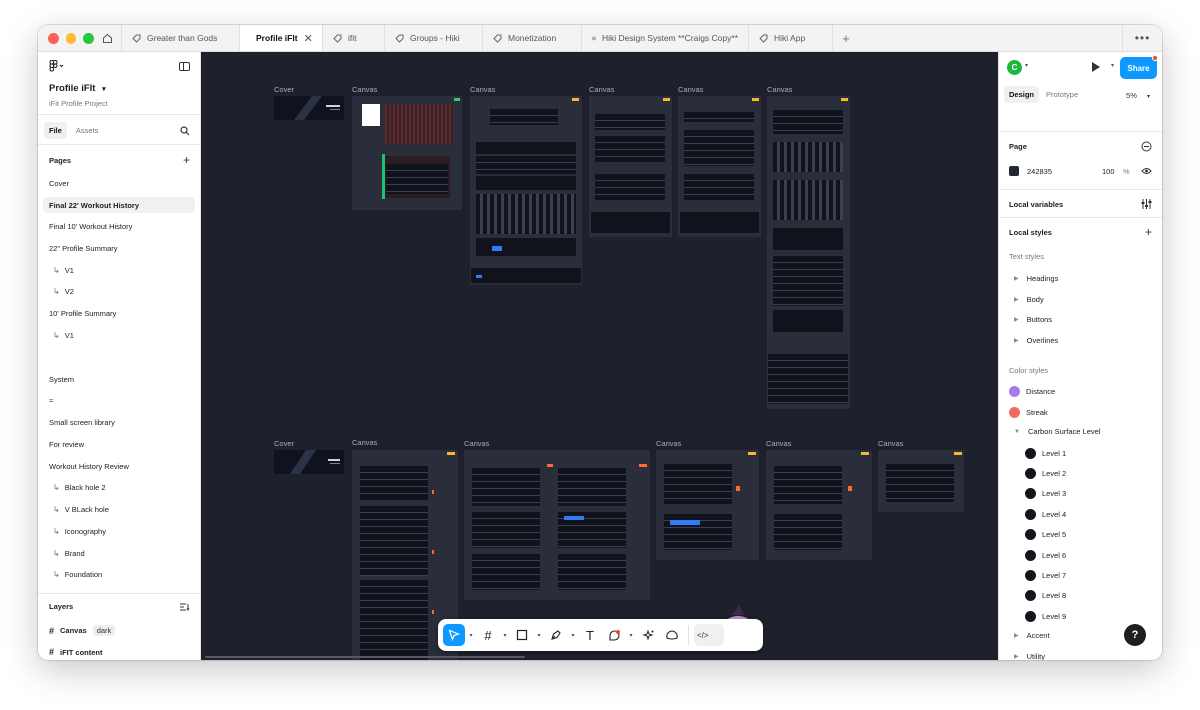 The width and height of the screenshot is (1200, 710). I want to click on add-style-icon: +, so click(1148, 232).